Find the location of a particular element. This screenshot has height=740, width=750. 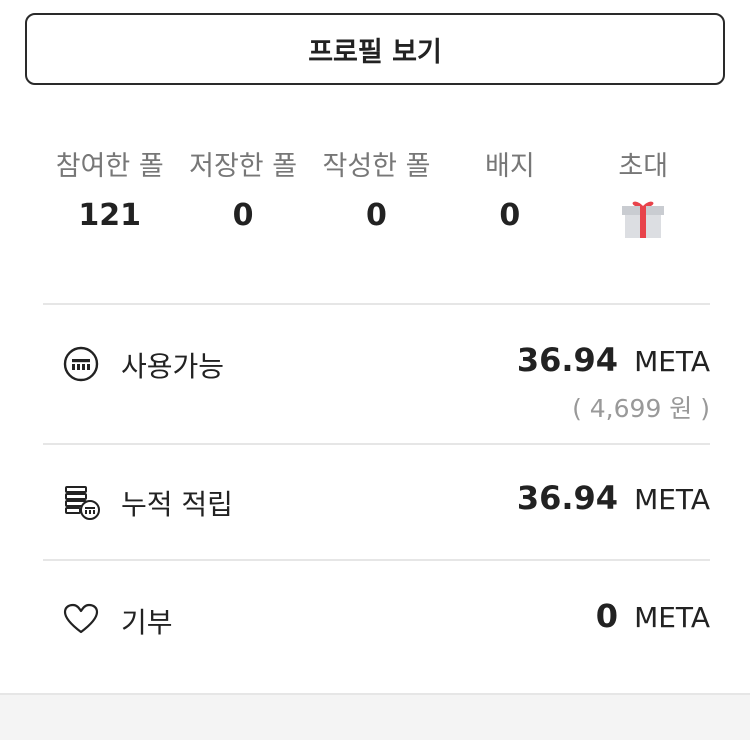

donation-amount: 0 META is located at coordinates (653, 616).